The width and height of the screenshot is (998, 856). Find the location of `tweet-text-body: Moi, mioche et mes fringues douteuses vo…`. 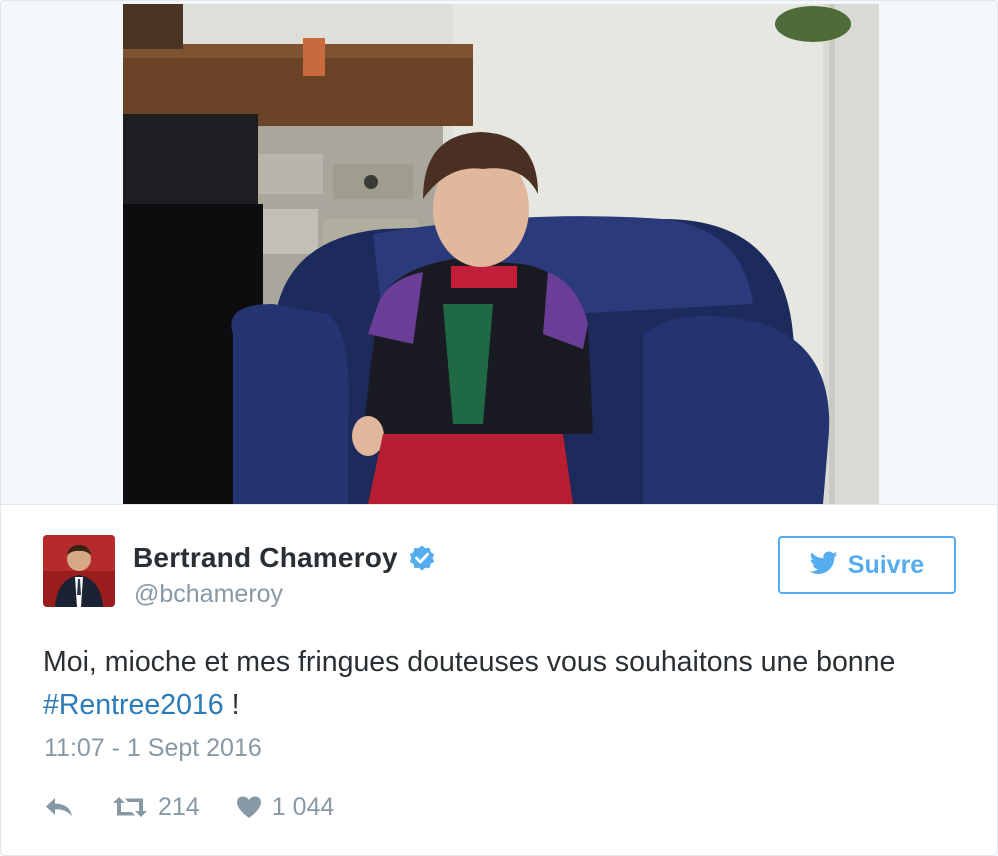

tweet-text-body: Moi, mioche et mes fringues douteuses vo… is located at coordinates (469, 662).